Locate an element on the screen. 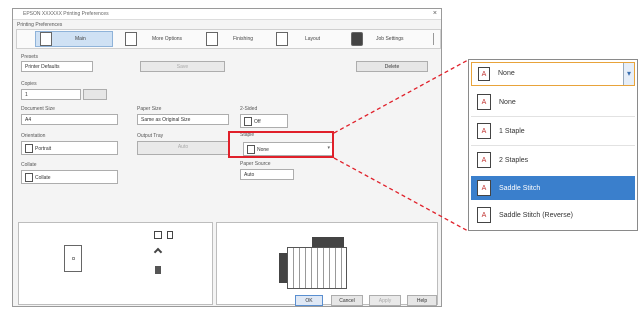 Image resolution: width=638 pixels, height=309 pixels. staple-option-label: None is located at coordinates (507, 102).